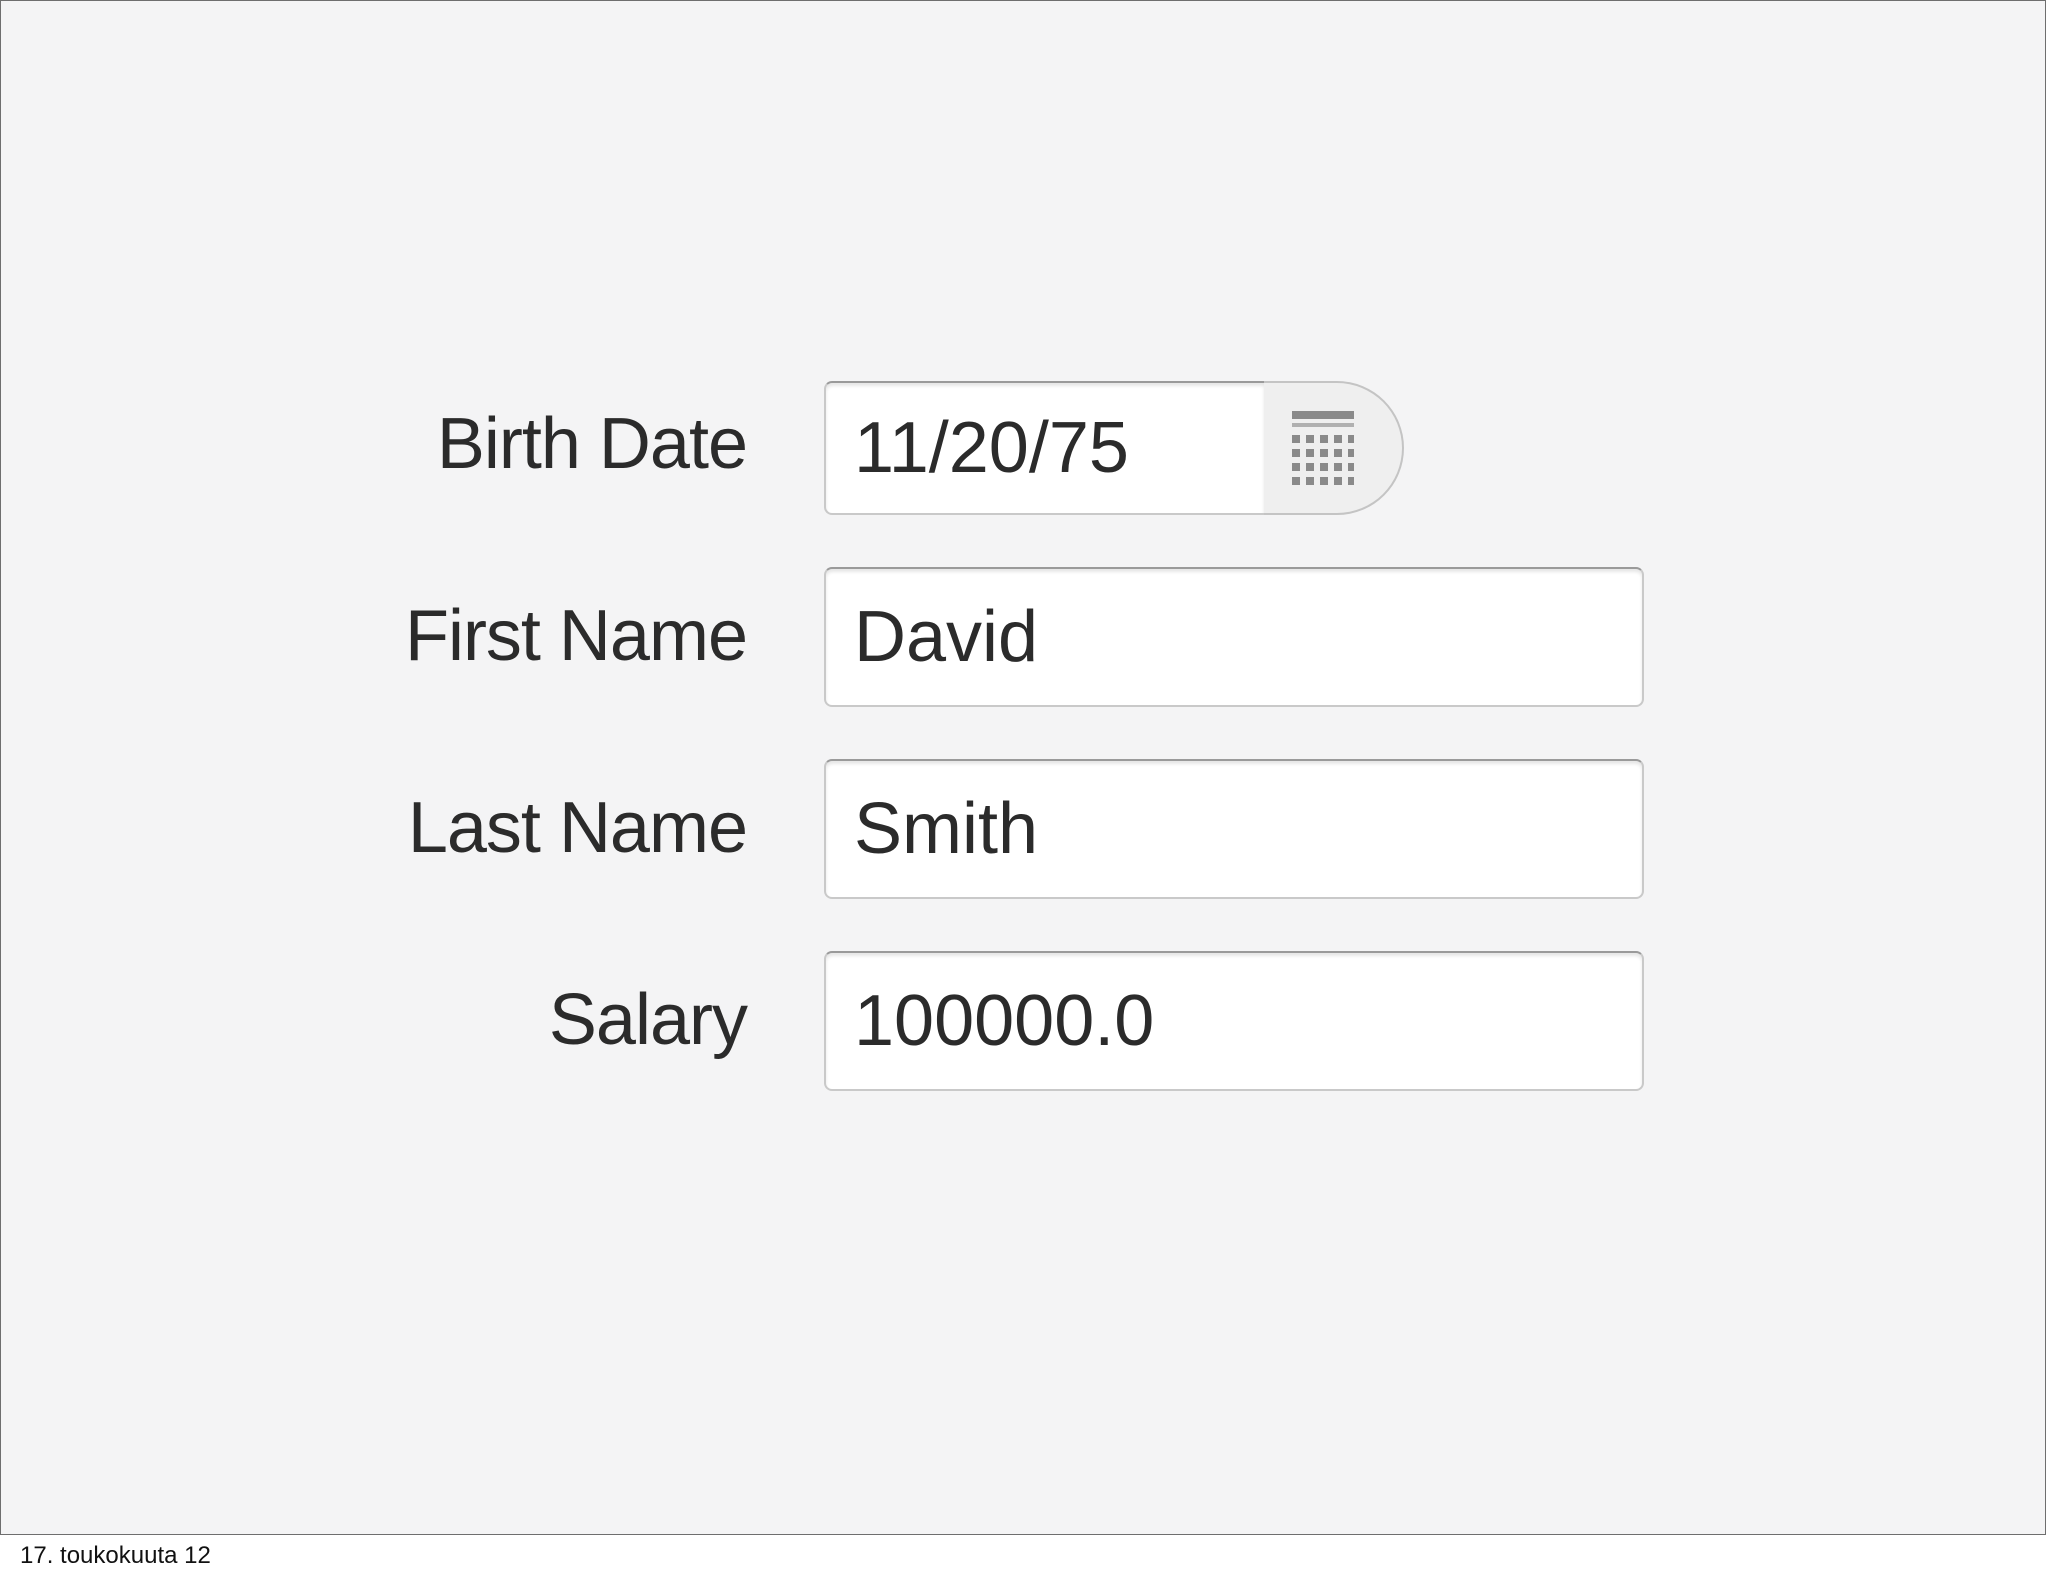 The width and height of the screenshot is (2048, 1576). What do you see at coordinates (592, 444) in the screenshot?
I see `birth-date-label: Birth Date` at bounding box center [592, 444].